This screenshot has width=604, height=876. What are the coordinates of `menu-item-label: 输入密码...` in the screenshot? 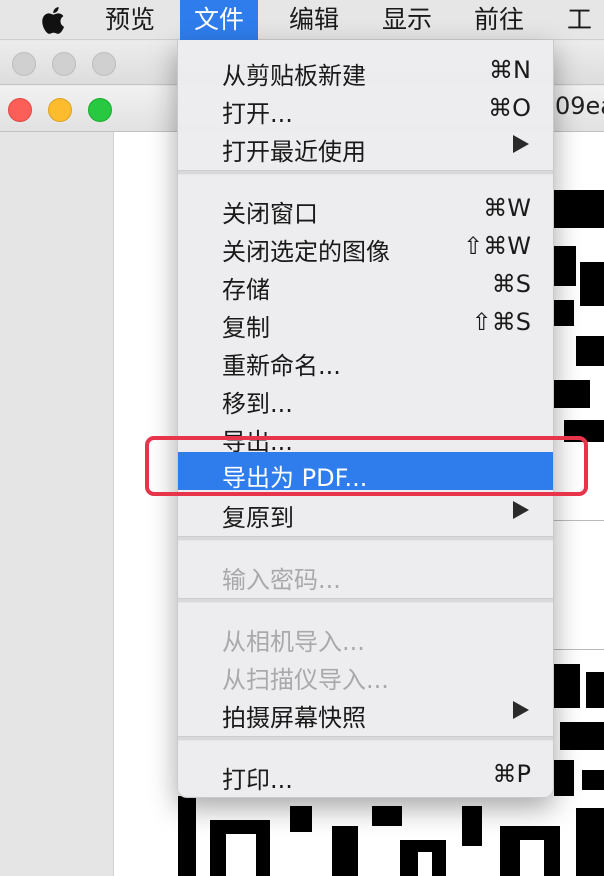 It's located at (281, 580).